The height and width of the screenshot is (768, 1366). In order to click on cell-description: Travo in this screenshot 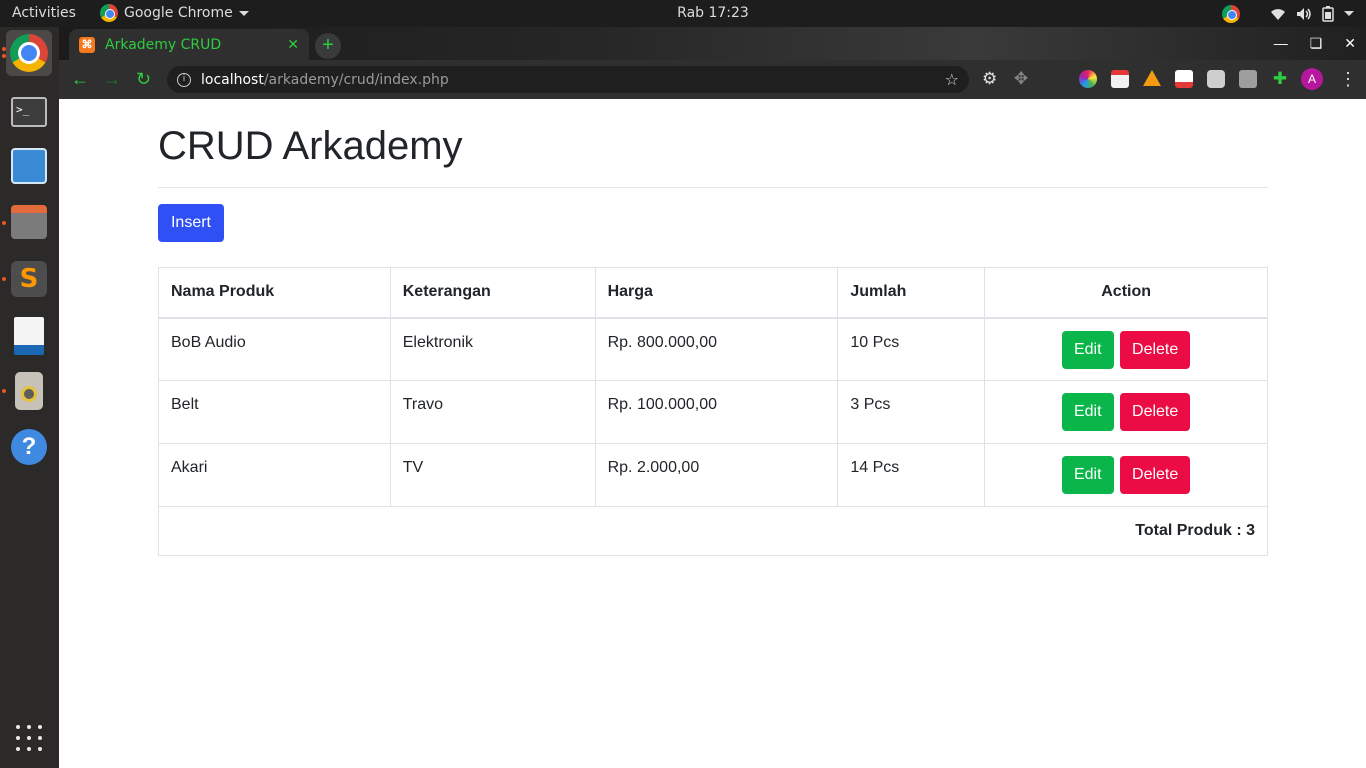, I will do `click(492, 412)`.